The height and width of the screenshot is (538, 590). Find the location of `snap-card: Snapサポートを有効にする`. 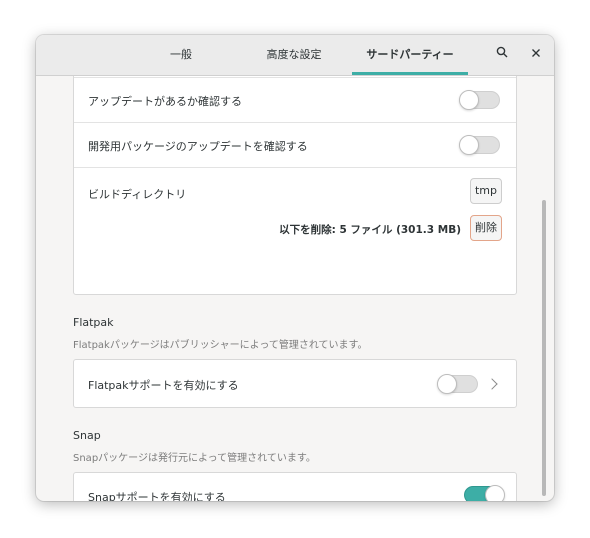

snap-card: Snapサポートを有効にする is located at coordinates (295, 486).